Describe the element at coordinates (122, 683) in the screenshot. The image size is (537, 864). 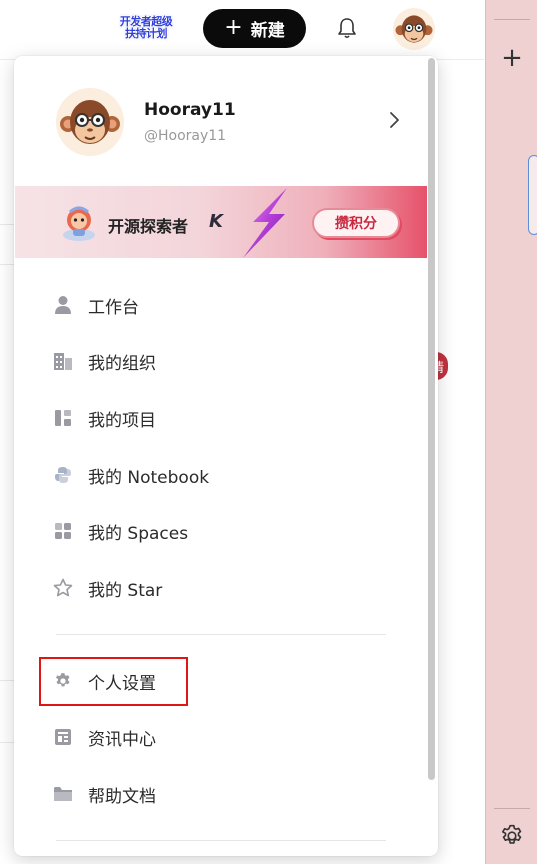
I see `menu-item-label: 个人设置` at that location.